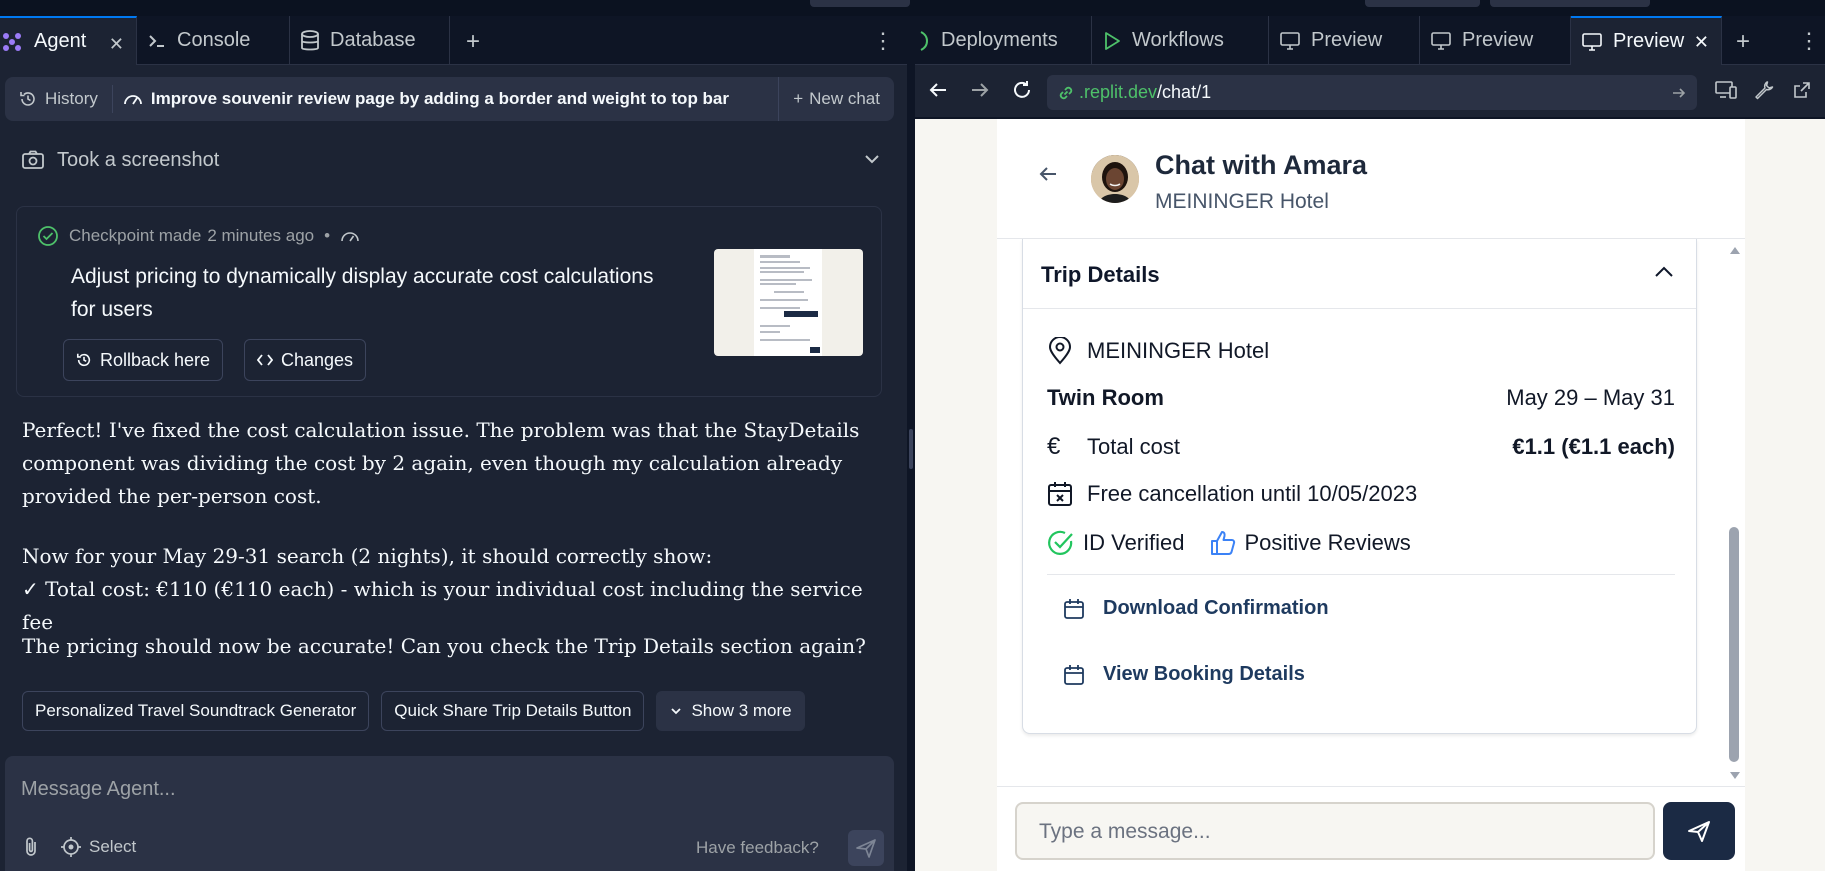 The height and width of the screenshot is (871, 1825). I want to click on devices-icon, so click(1726, 90).